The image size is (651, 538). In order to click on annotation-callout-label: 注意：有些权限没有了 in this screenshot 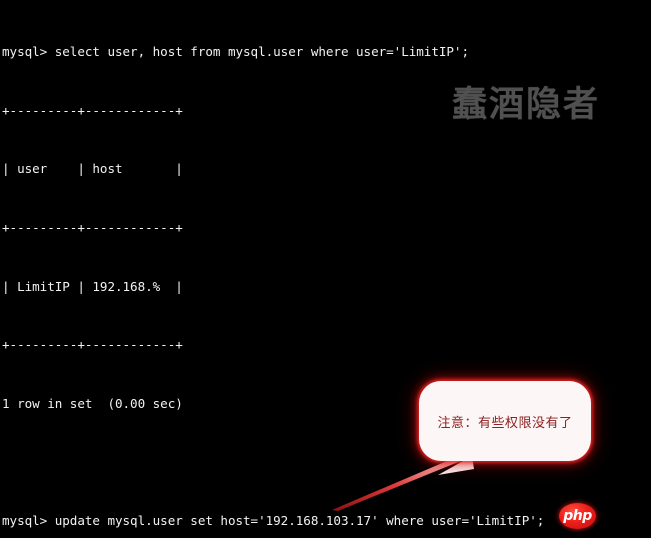, I will do `click(505, 423)`.